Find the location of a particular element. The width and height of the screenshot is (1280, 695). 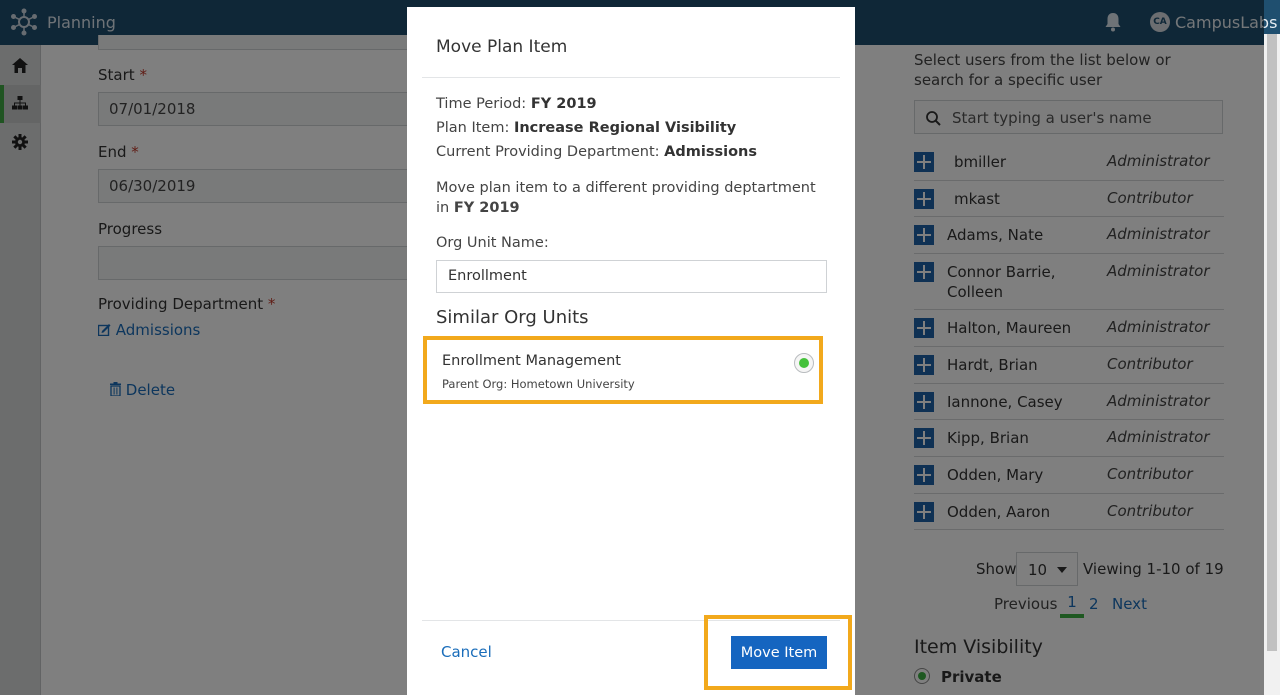

current-department: Current Providing Department: Admissions is located at coordinates (596, 152).